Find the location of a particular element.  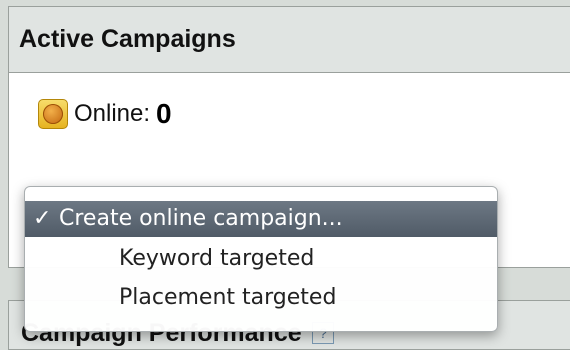

online-campaigns-row: Online: 0 is located at coordinates (105, 114).